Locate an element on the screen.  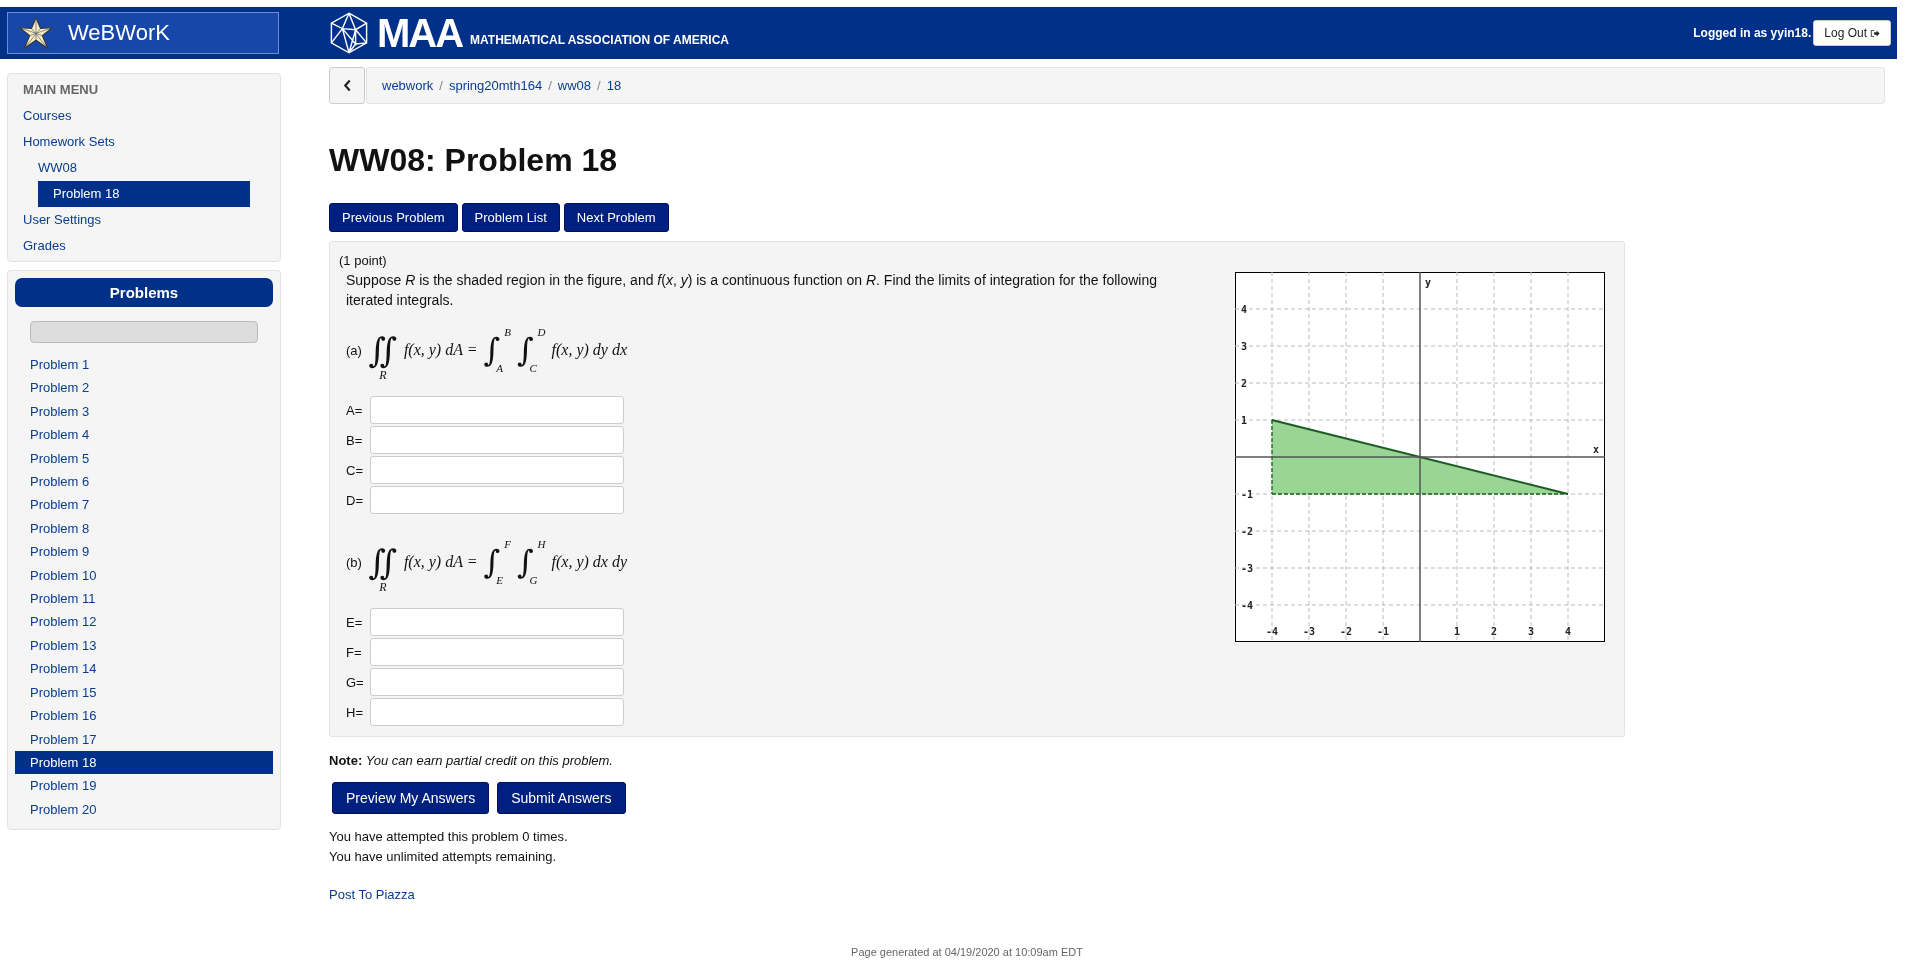
axis-tick-label: 1 is located at coordinates (1244, 420).